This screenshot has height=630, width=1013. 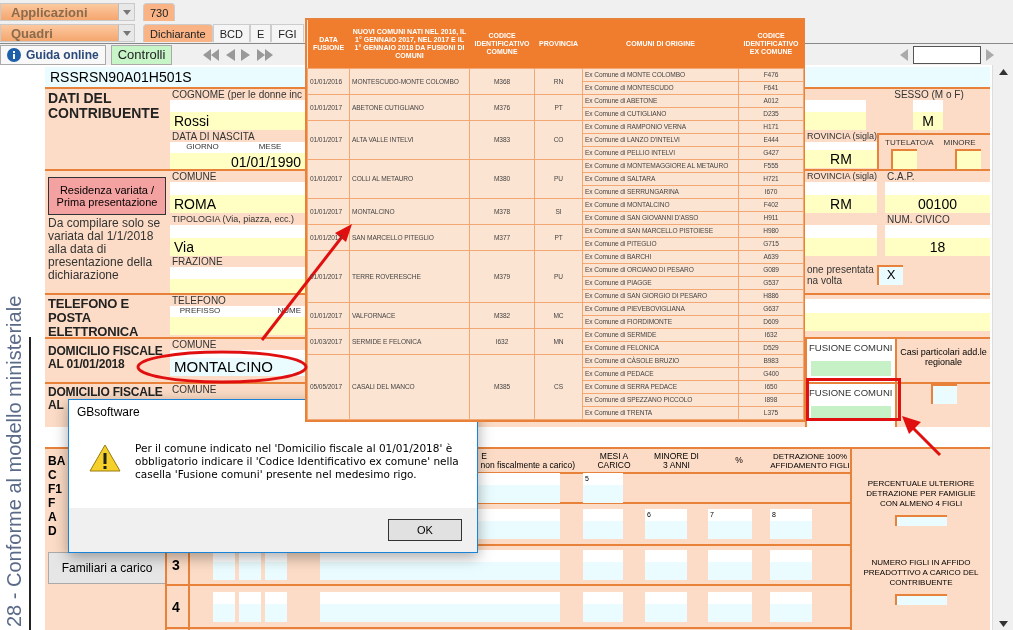 I want to click on column-header: DETRAZIONE 100% AFFIDAMENTO FIGLI, so click(x=810, y=460).